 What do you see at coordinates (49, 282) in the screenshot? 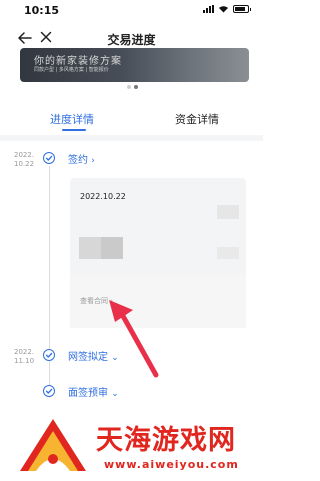
I see `timeline-line` at bounding box center [49, 282].